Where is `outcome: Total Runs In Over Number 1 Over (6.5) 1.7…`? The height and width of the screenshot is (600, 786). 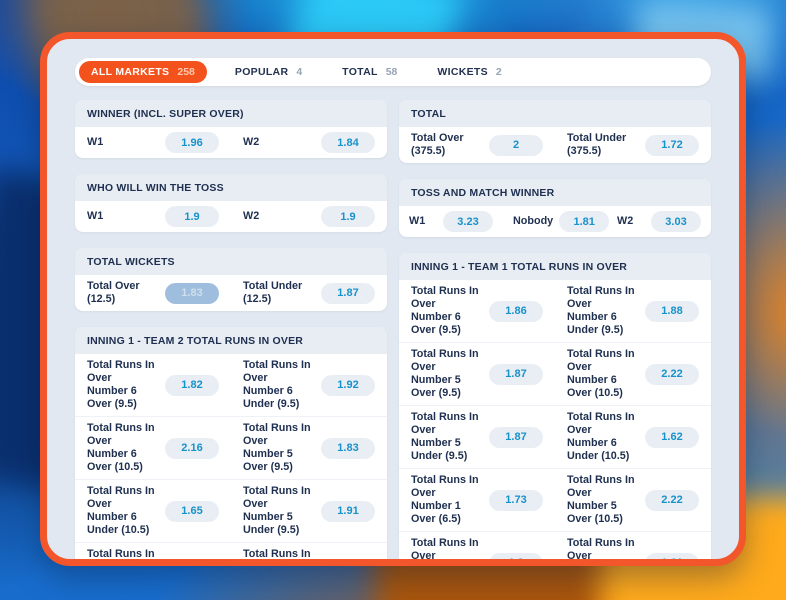
outcome: Total Runs In Over Number 1 Over (6.5) 1.7… is located at coordinates (477, 500).